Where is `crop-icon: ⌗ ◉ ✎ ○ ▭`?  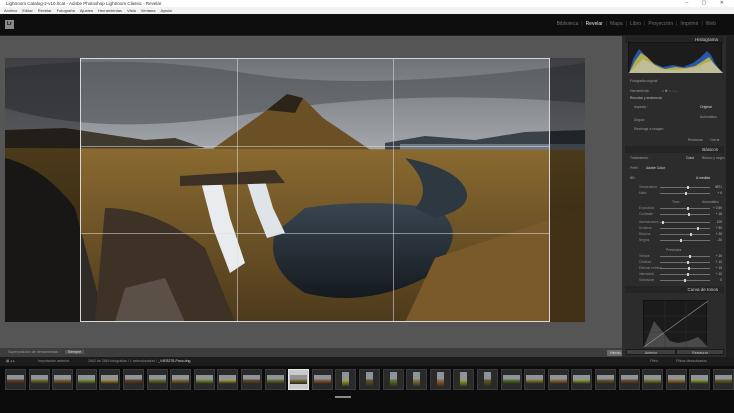 crop-icon: ⌗ ◉ ✎ ○ ▭ is located at coordinates (670, 91).